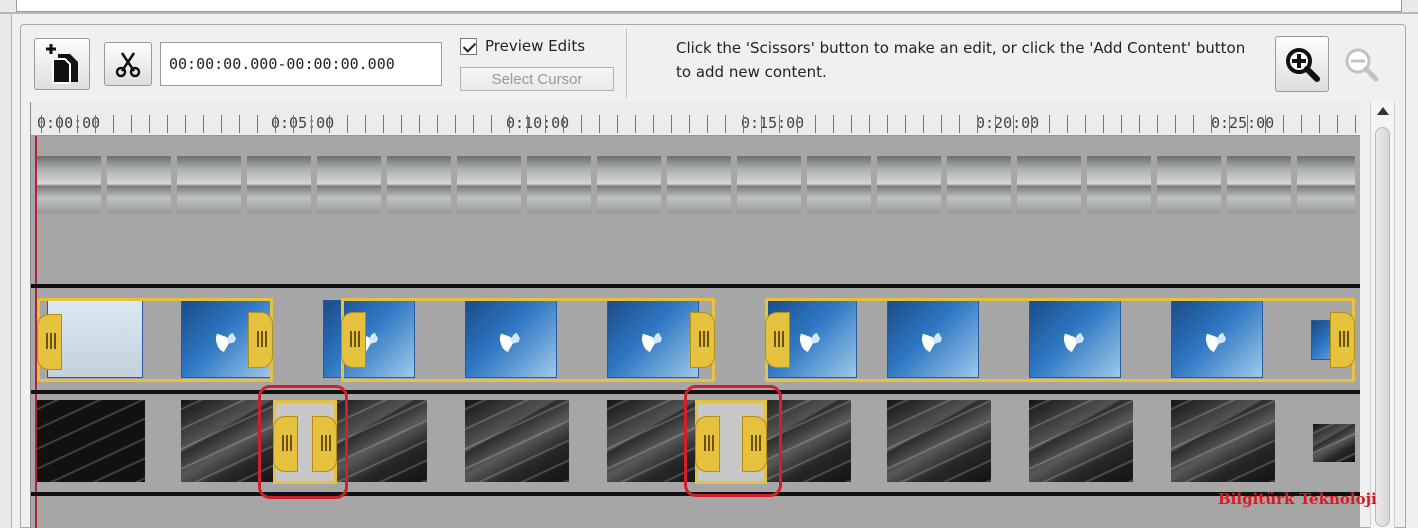 Image resolution: width=1418 pixels, height=528 pixels. I want to click on scissors-icon, so click(128, 65).